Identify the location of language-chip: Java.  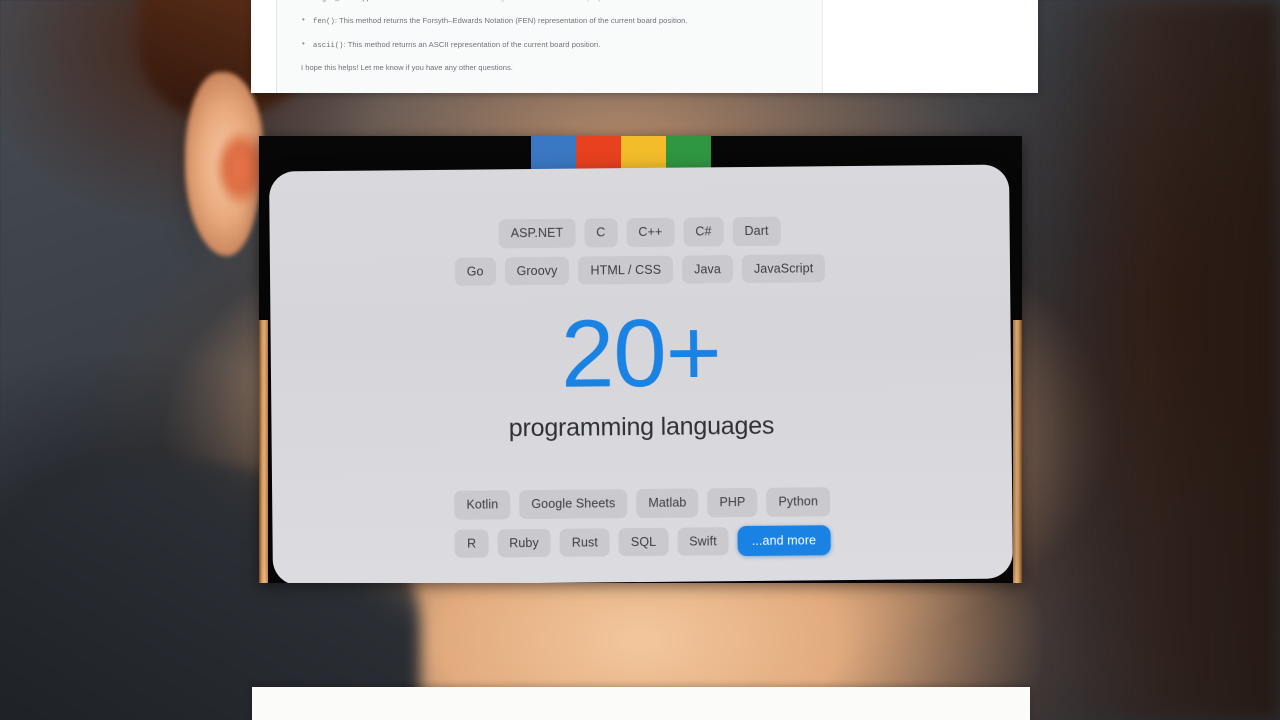
(707, 269).